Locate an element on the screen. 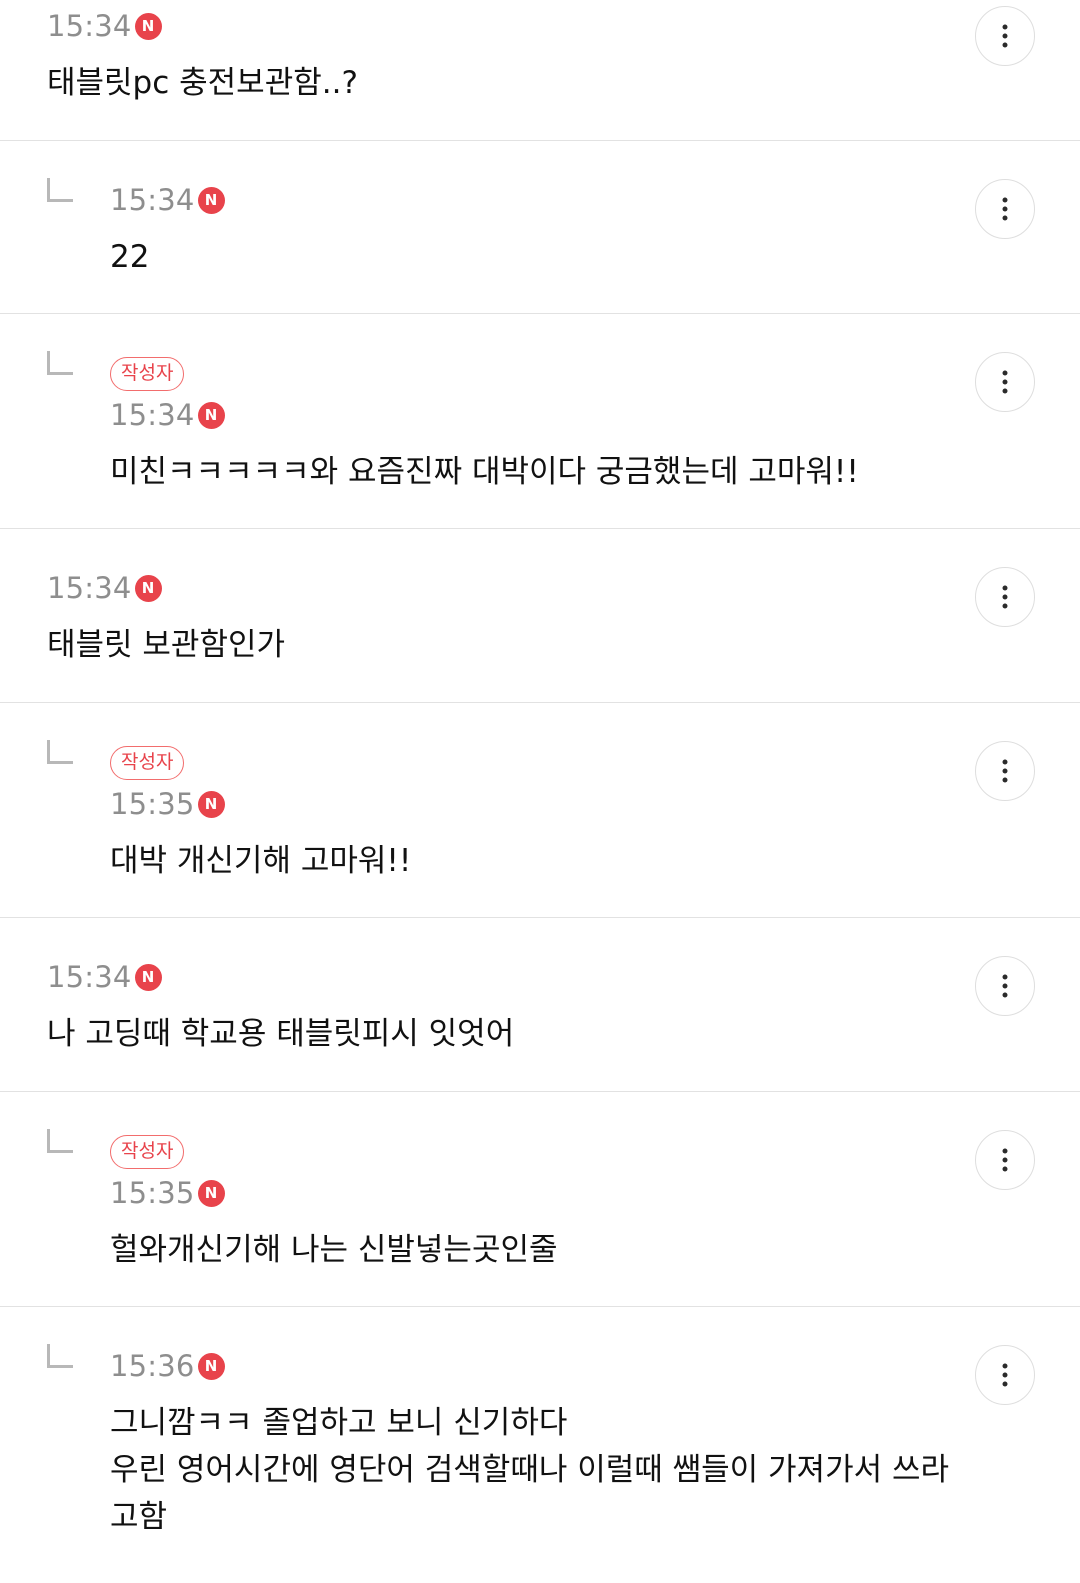 Image resolution: width=1080 pixels, height=1583 pixels. comment-text: 태블릿pc 충전보관함..? is located at coordinates (202, 83).